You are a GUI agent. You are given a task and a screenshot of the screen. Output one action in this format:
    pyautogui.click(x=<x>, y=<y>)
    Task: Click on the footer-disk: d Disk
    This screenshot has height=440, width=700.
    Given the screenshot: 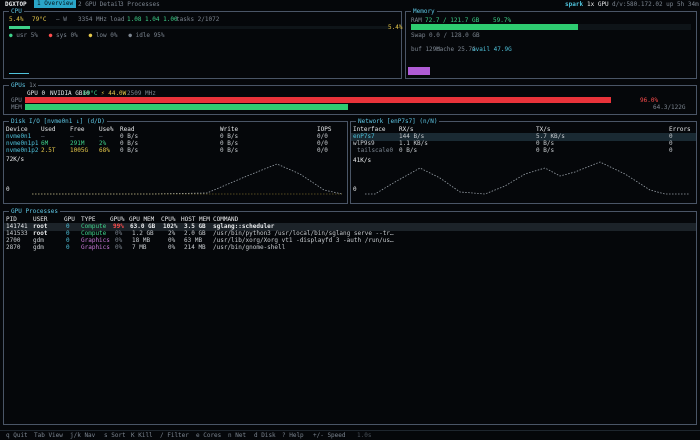 What is the action you would take?
    pyautogui.click(x=265, y=435)
    